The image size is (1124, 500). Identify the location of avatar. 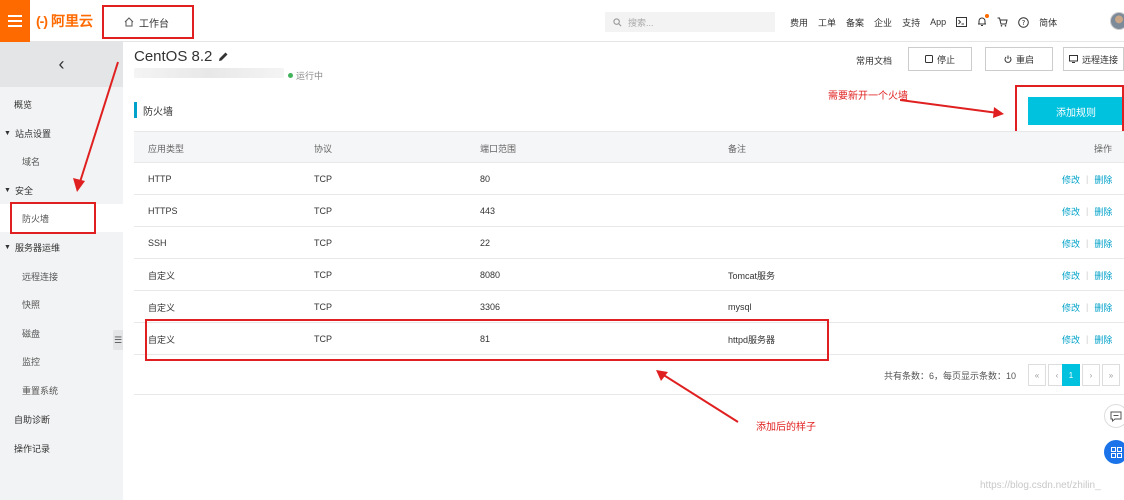
(1117, 21).